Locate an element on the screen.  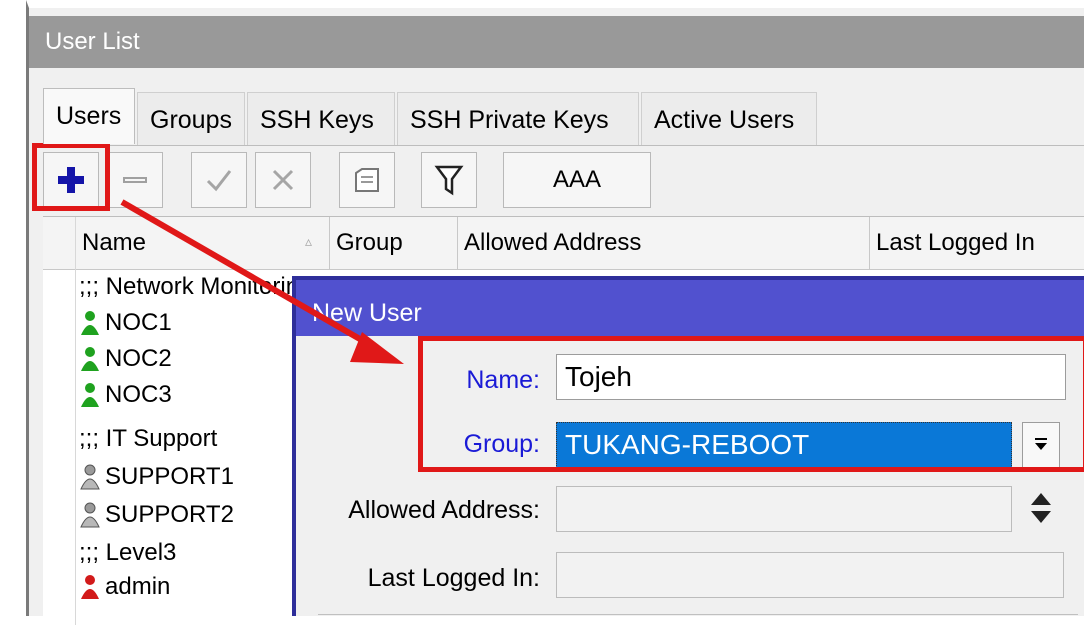
tab-users: Users is located at coordinates (89, 116).